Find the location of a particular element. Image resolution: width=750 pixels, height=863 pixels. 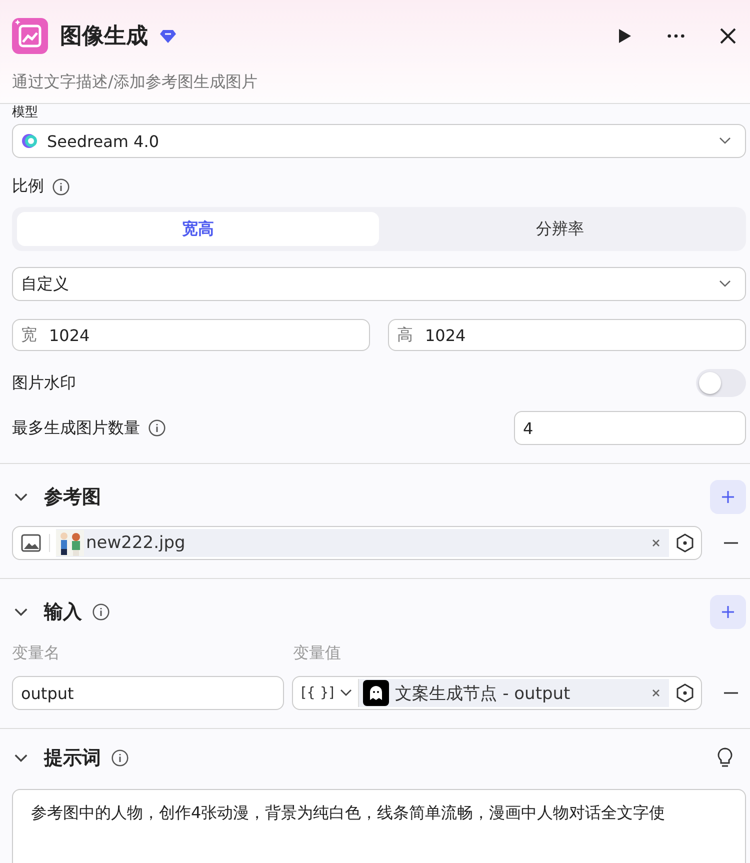

variable-reference: 文案生成节点 - output is located at coordinates (482, 693).